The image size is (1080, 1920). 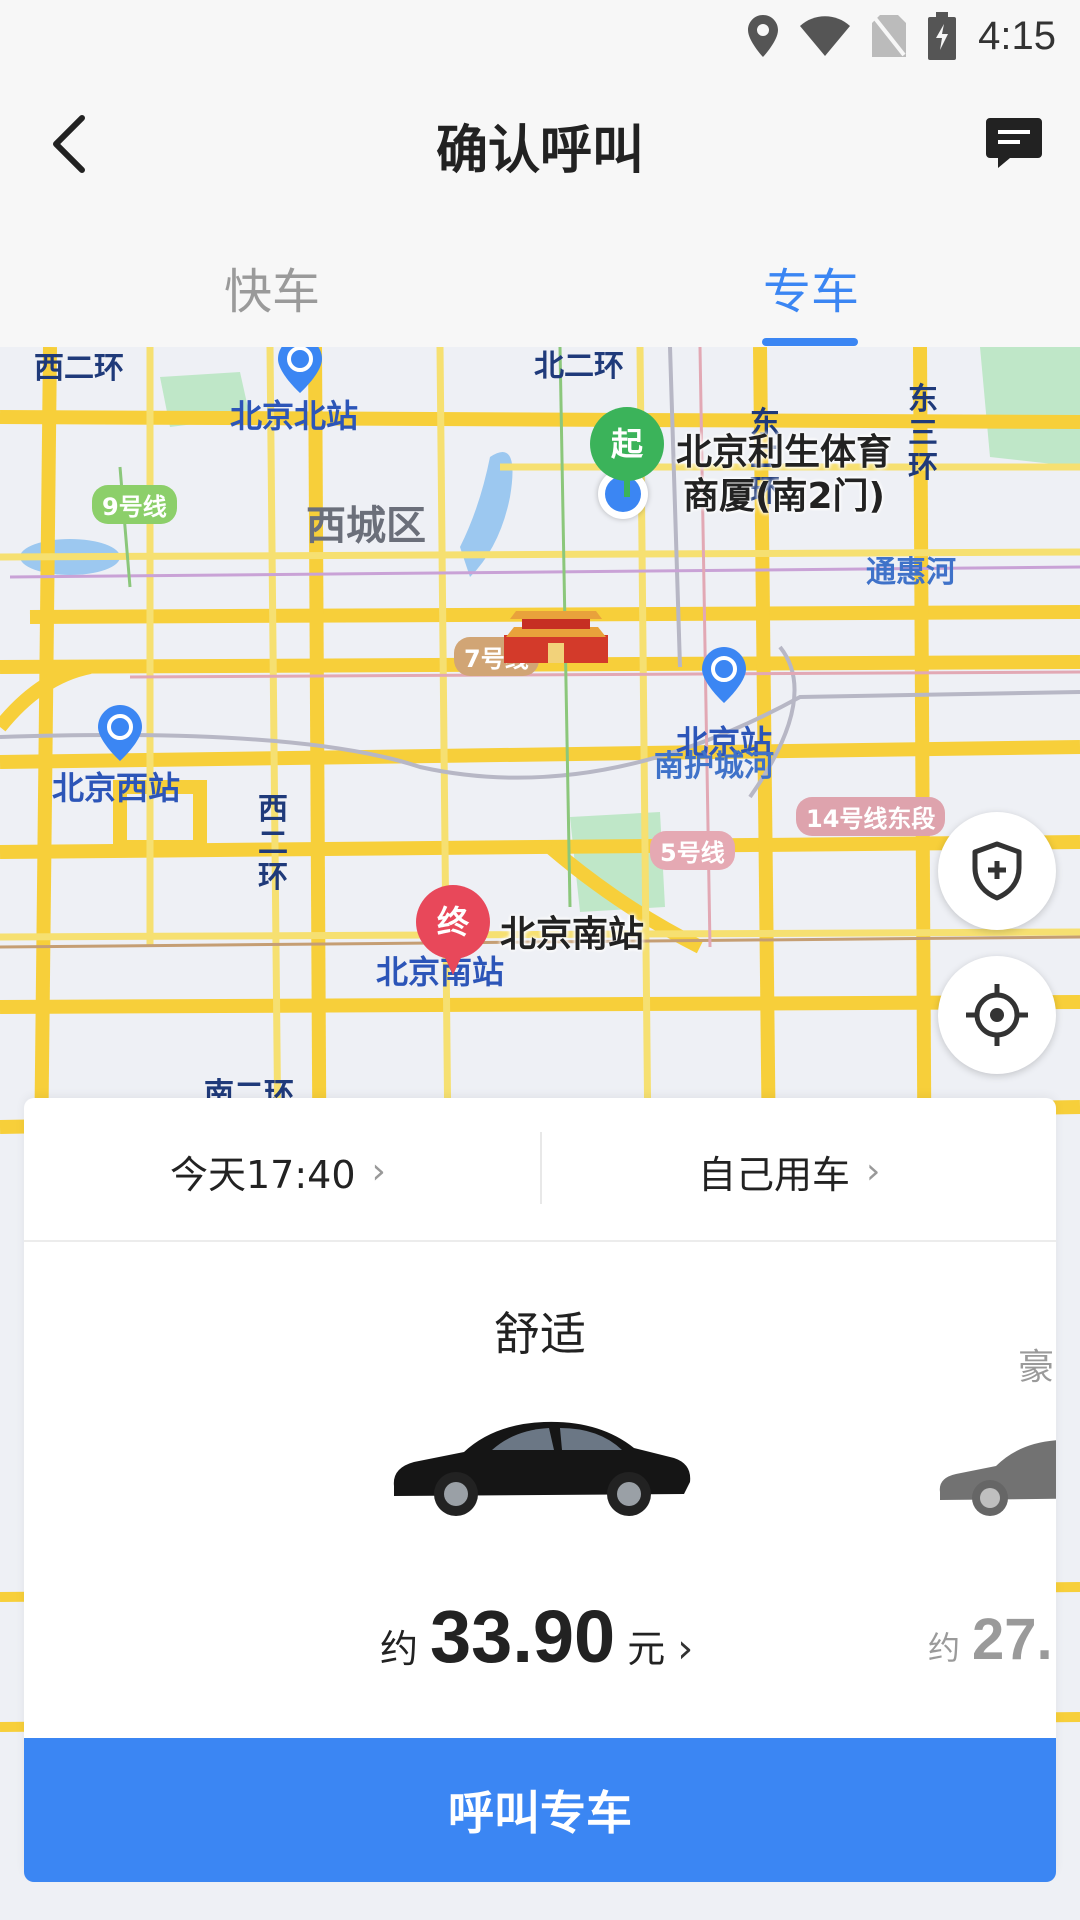 I want to click on car-class-name: 舒适, so click(x=540, y=1334).